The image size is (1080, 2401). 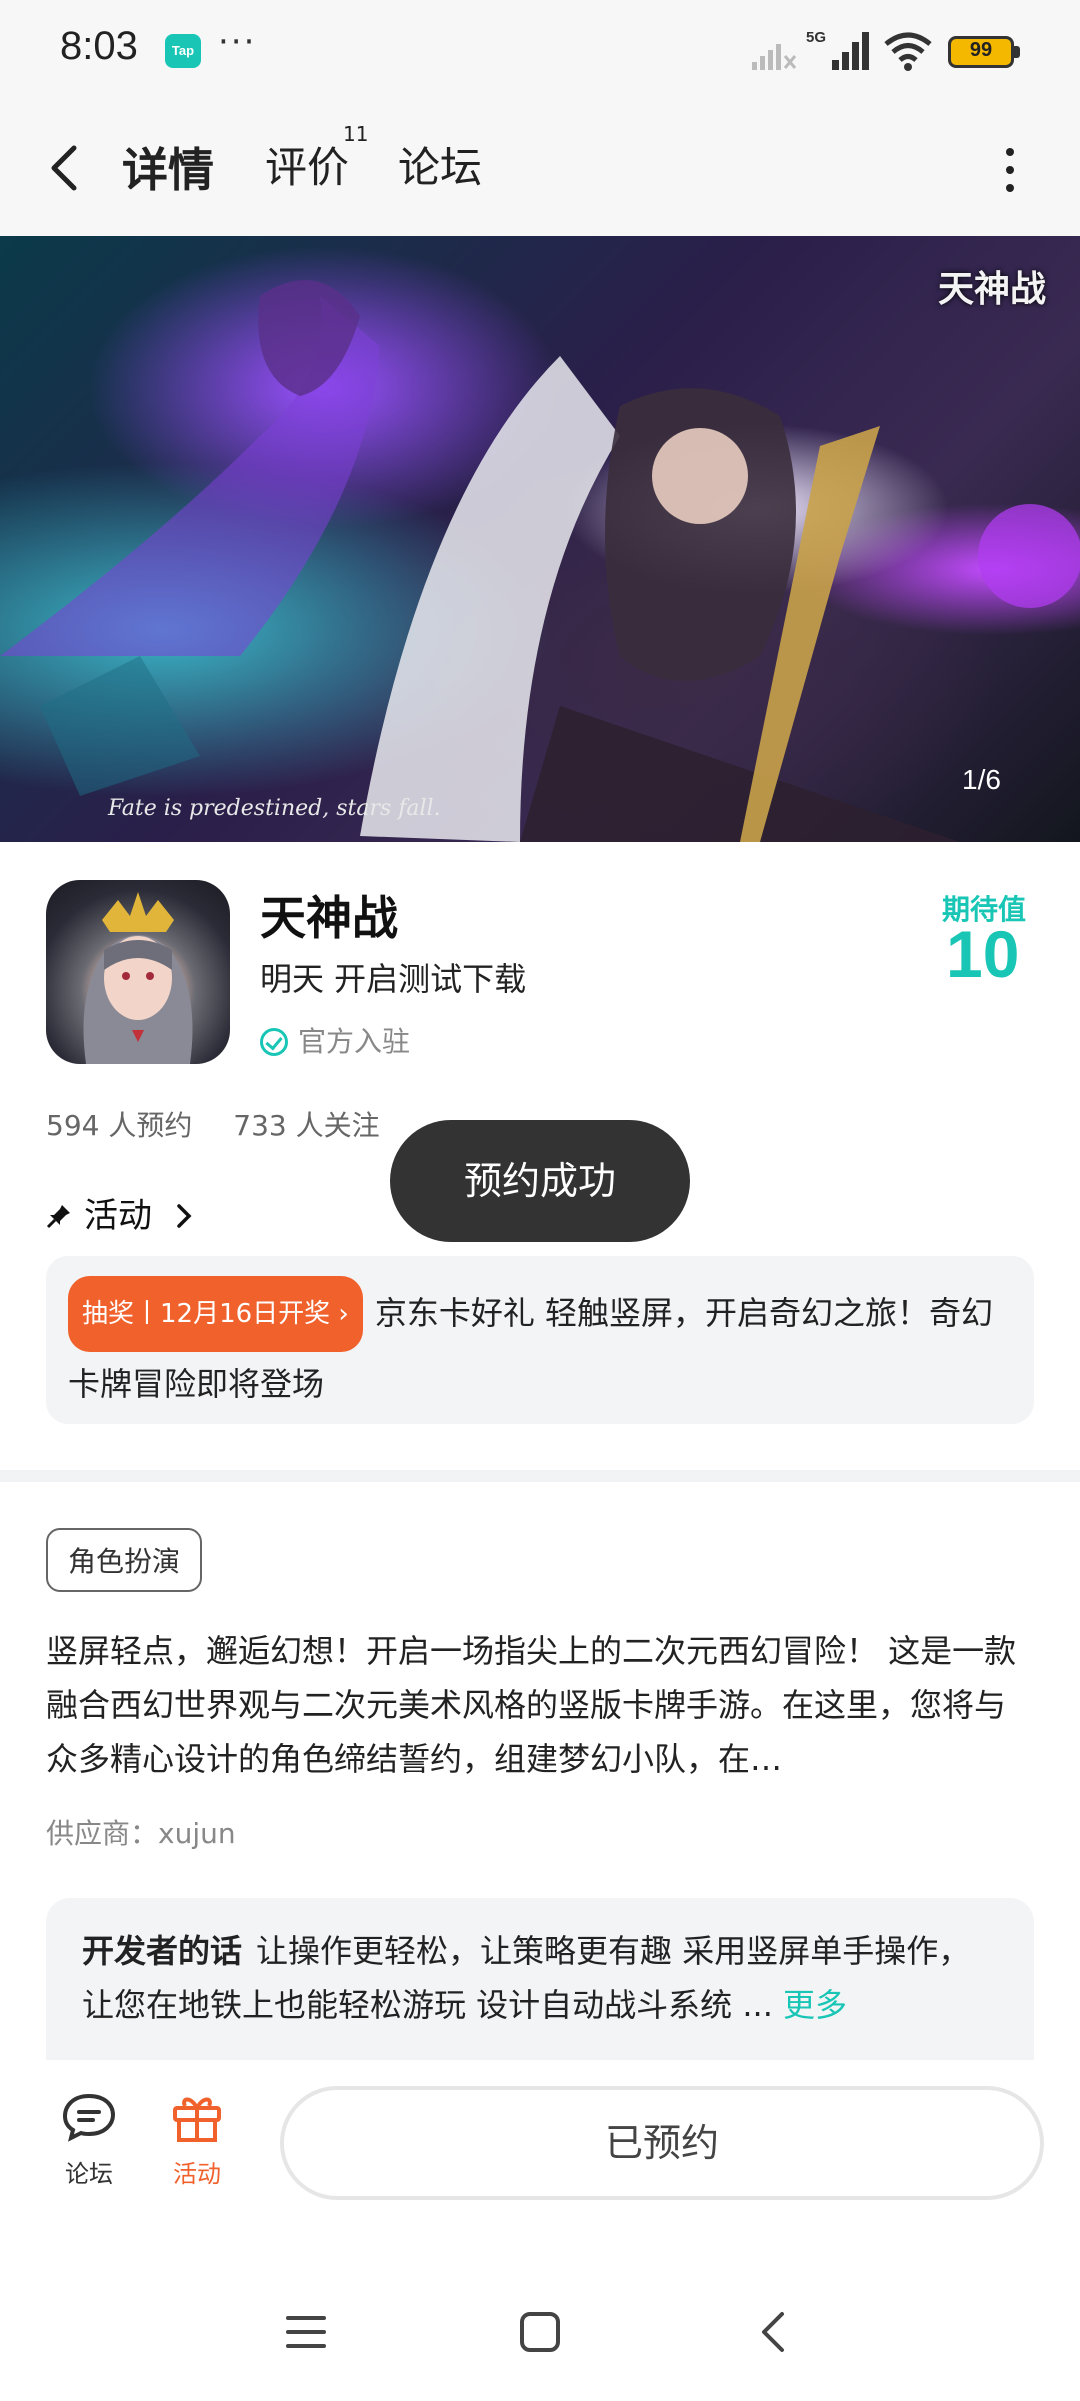 What do you see at coordinates (816, 37) in the screenshot?
I see `svg-text: 5G` at bounding box center [816, 37].